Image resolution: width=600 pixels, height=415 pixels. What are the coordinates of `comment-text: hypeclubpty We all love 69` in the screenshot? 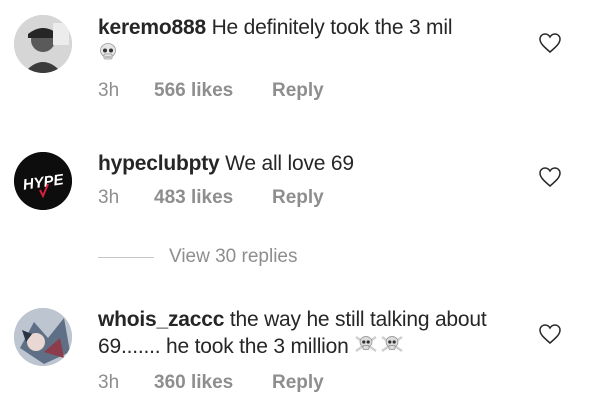 It's located at (310, 163).